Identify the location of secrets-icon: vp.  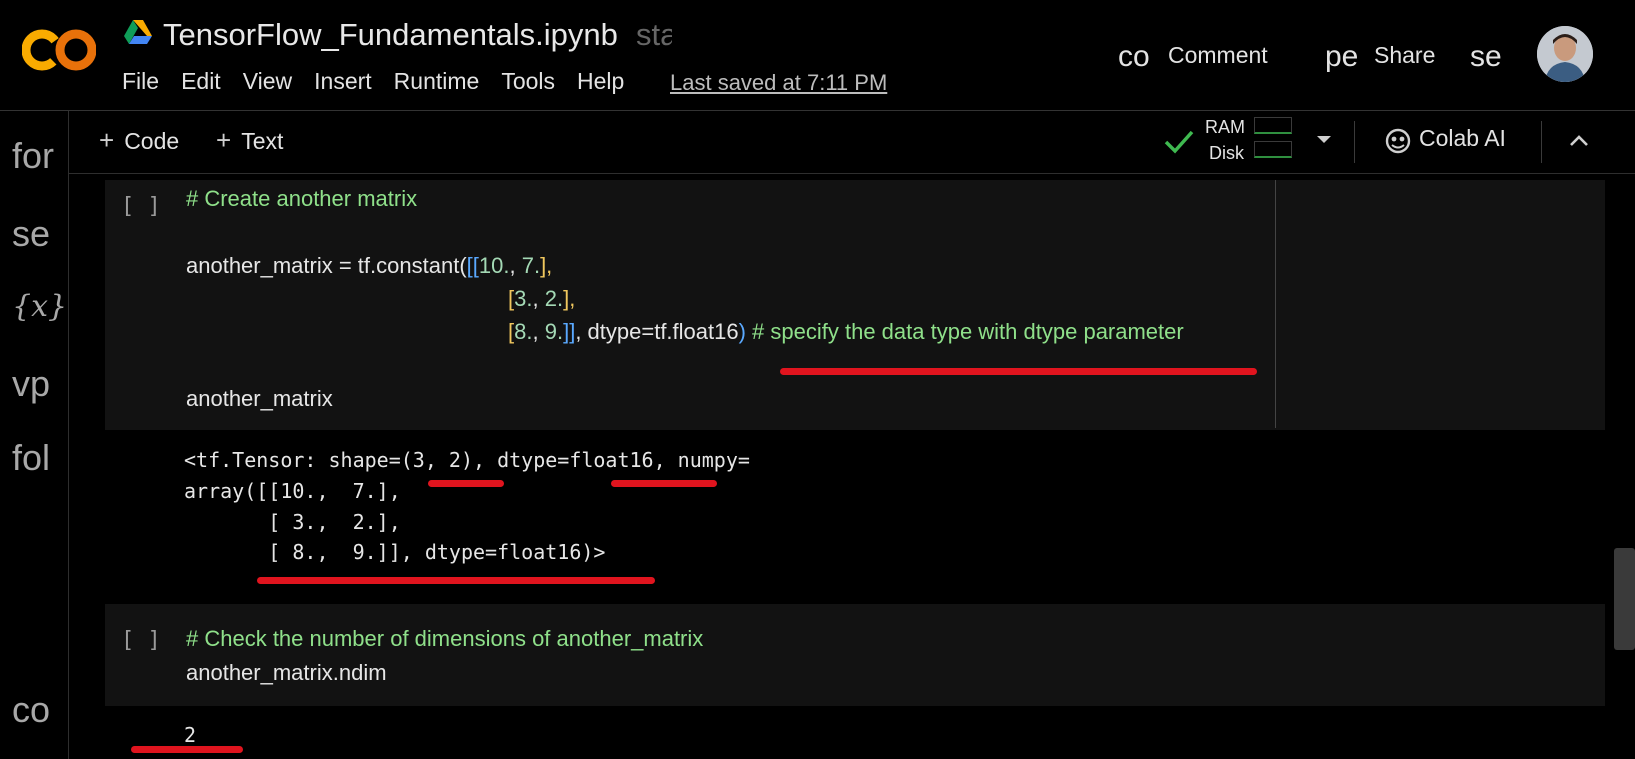
(38, 384).